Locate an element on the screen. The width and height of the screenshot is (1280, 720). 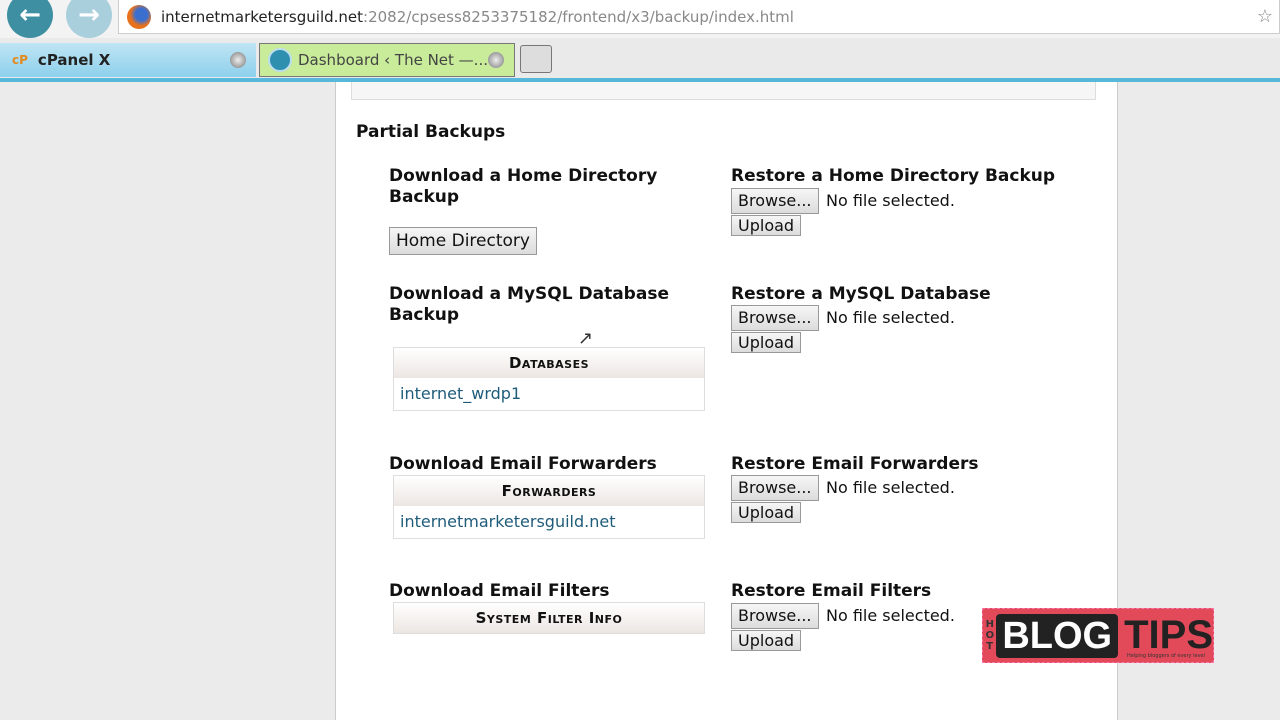
tab-cpanel: cP cPanel X is located at coordinates (128, 60).